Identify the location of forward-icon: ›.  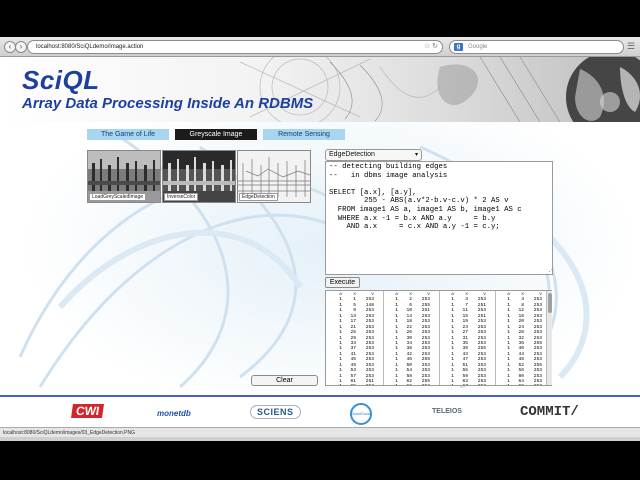
(21, 47).